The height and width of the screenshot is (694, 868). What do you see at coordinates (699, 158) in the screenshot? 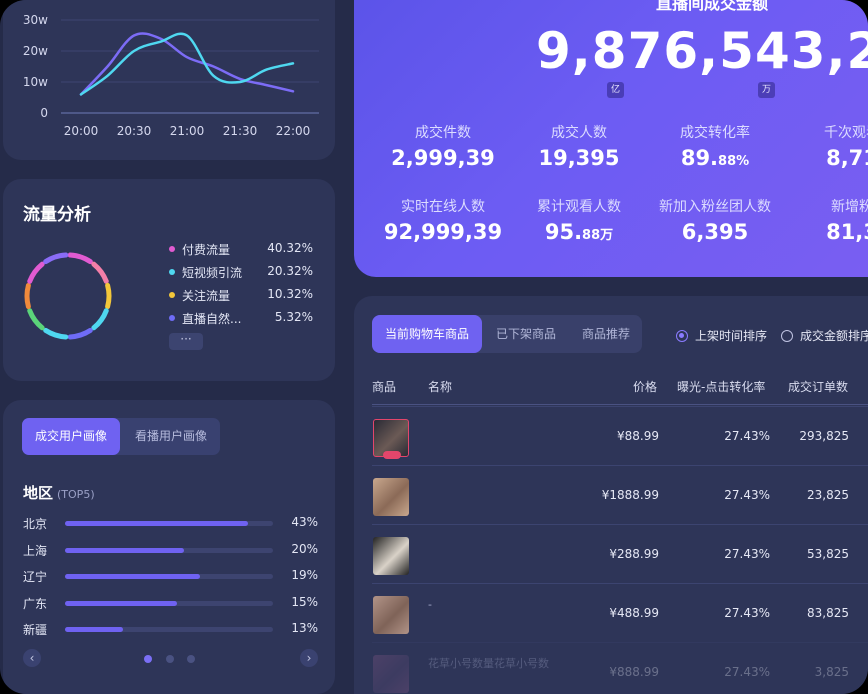
I see `hero-stat-number: 89.` at bounding box center [699, 158].